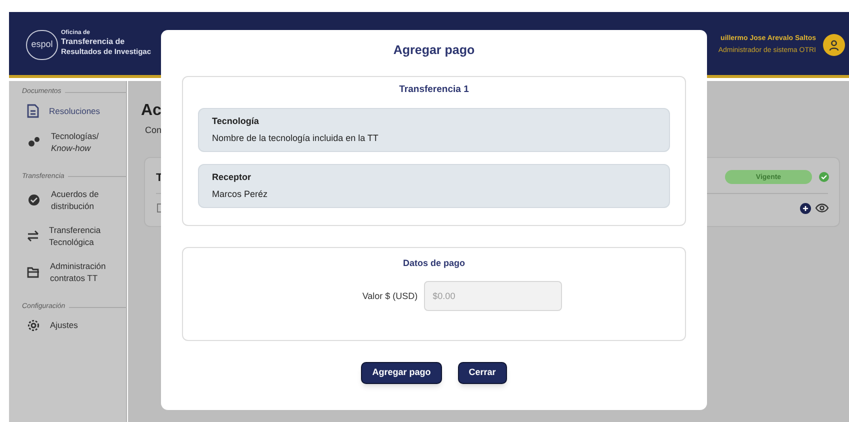  What do you see at coordinates (67, 236) in the screenshot?
I see `sidebar-item: Transferencia Tecnológica` at bounding box center [67, 236].